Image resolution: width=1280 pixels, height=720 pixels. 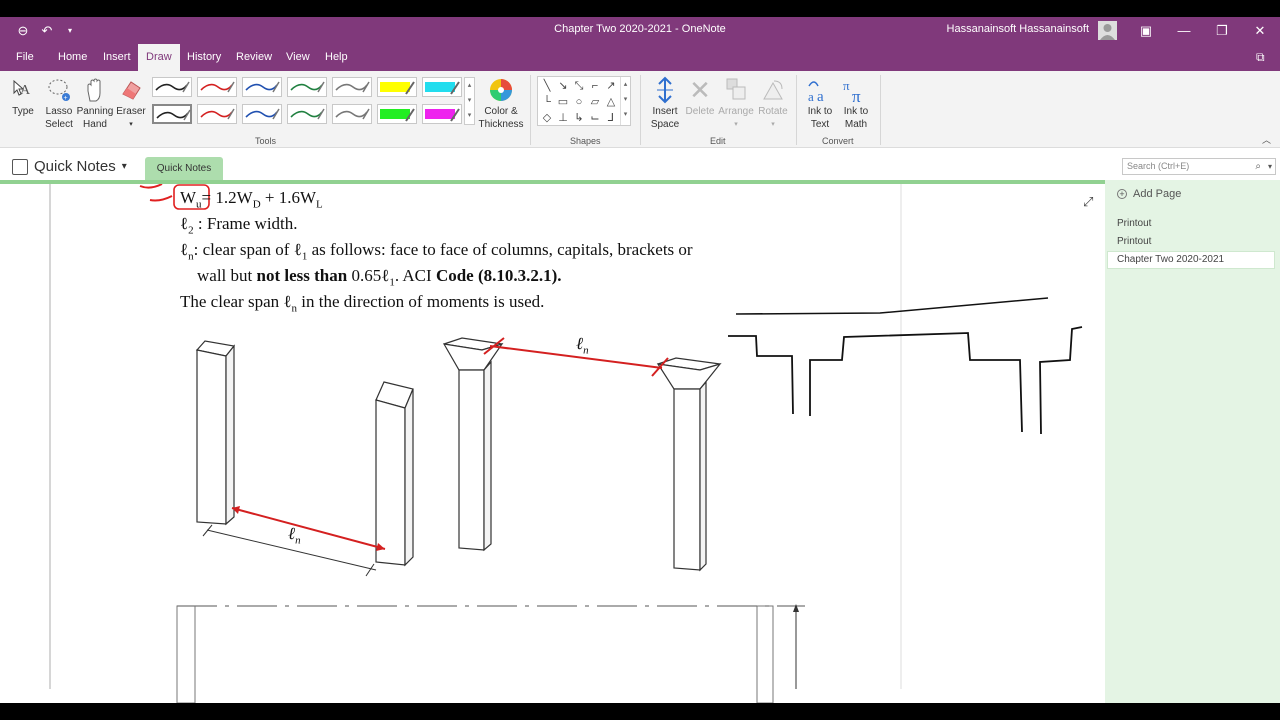 I want to click on color-thickness-button: Color & Thickness, so click(x=501, y=103).